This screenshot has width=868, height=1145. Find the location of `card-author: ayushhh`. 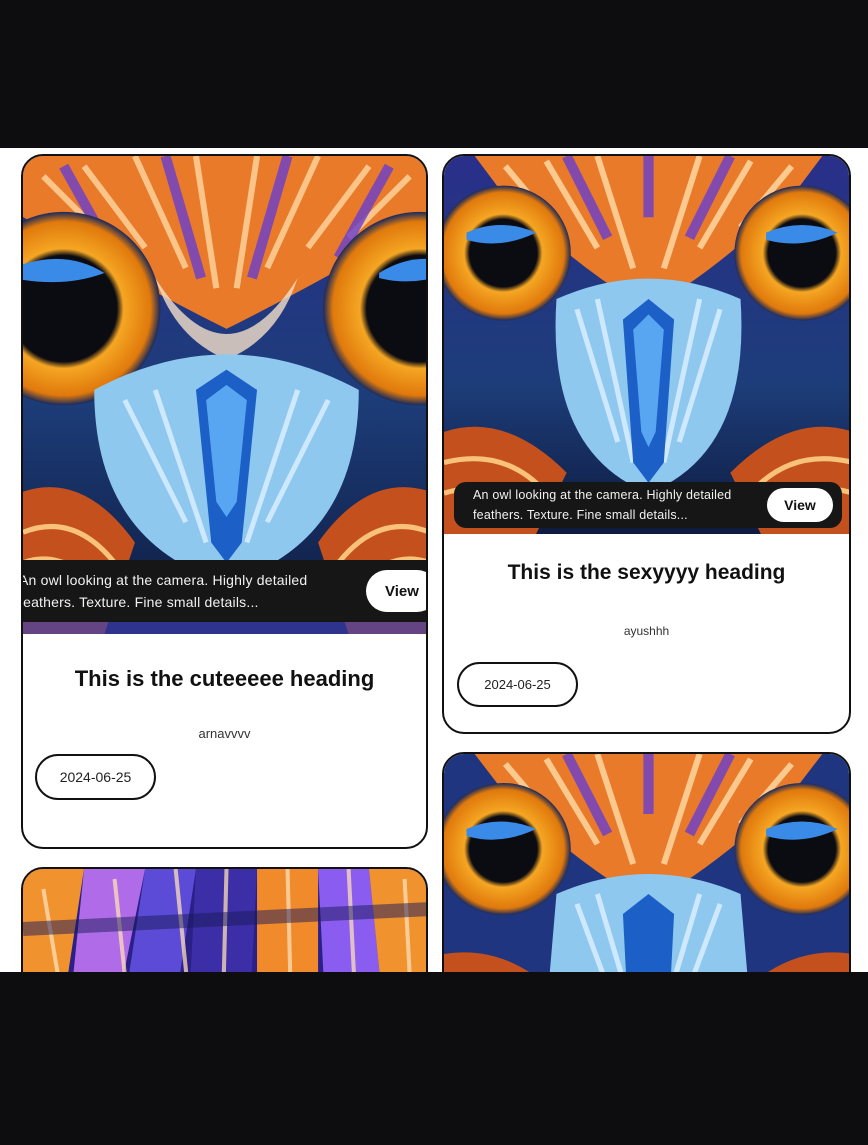

card-author: ayushhh is located at coordinates (646, 631).